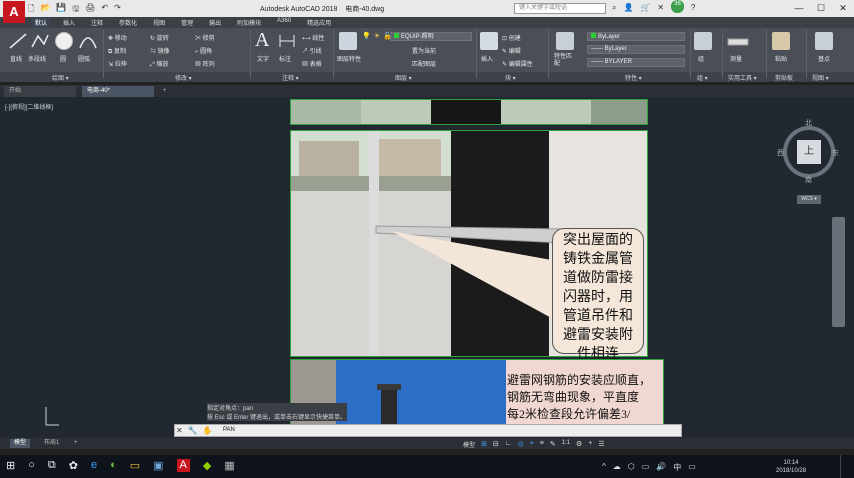 The height and width of the screenshot is (478, 854). Describe the element at coordinates (824, 58) in the screenshot. I see `base-view-button: 基点` at that location.